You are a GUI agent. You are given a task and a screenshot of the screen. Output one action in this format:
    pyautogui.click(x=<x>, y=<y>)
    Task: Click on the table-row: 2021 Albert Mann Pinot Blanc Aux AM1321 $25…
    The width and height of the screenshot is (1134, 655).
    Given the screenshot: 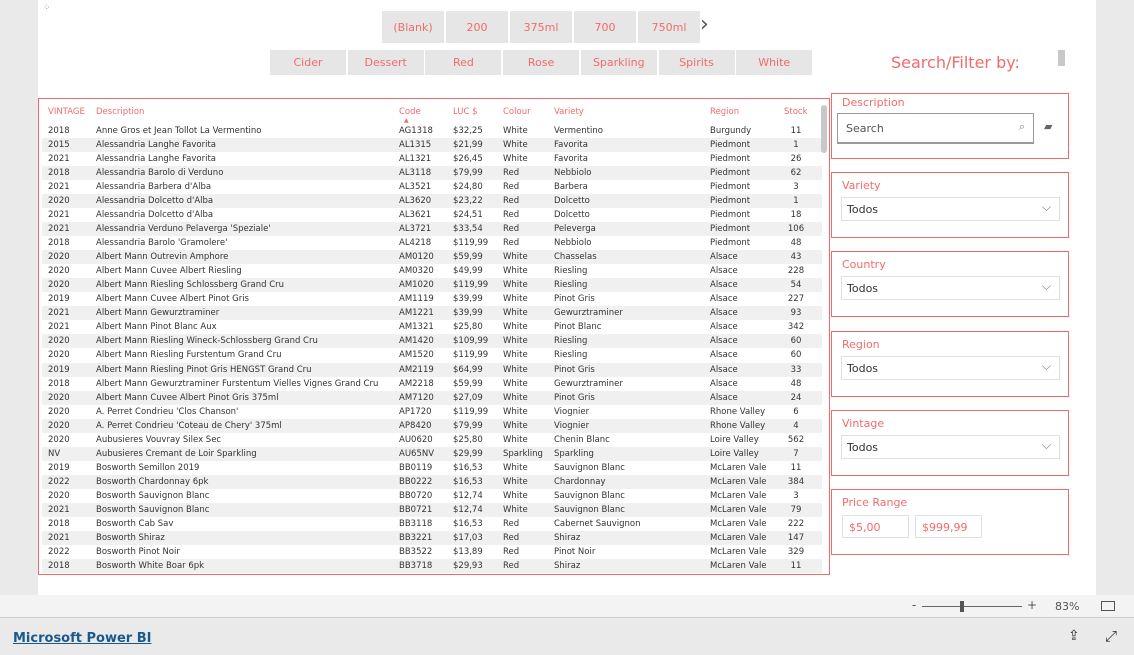 What is the action you would take?
    pyautogui.click(x=432, y=327)
    